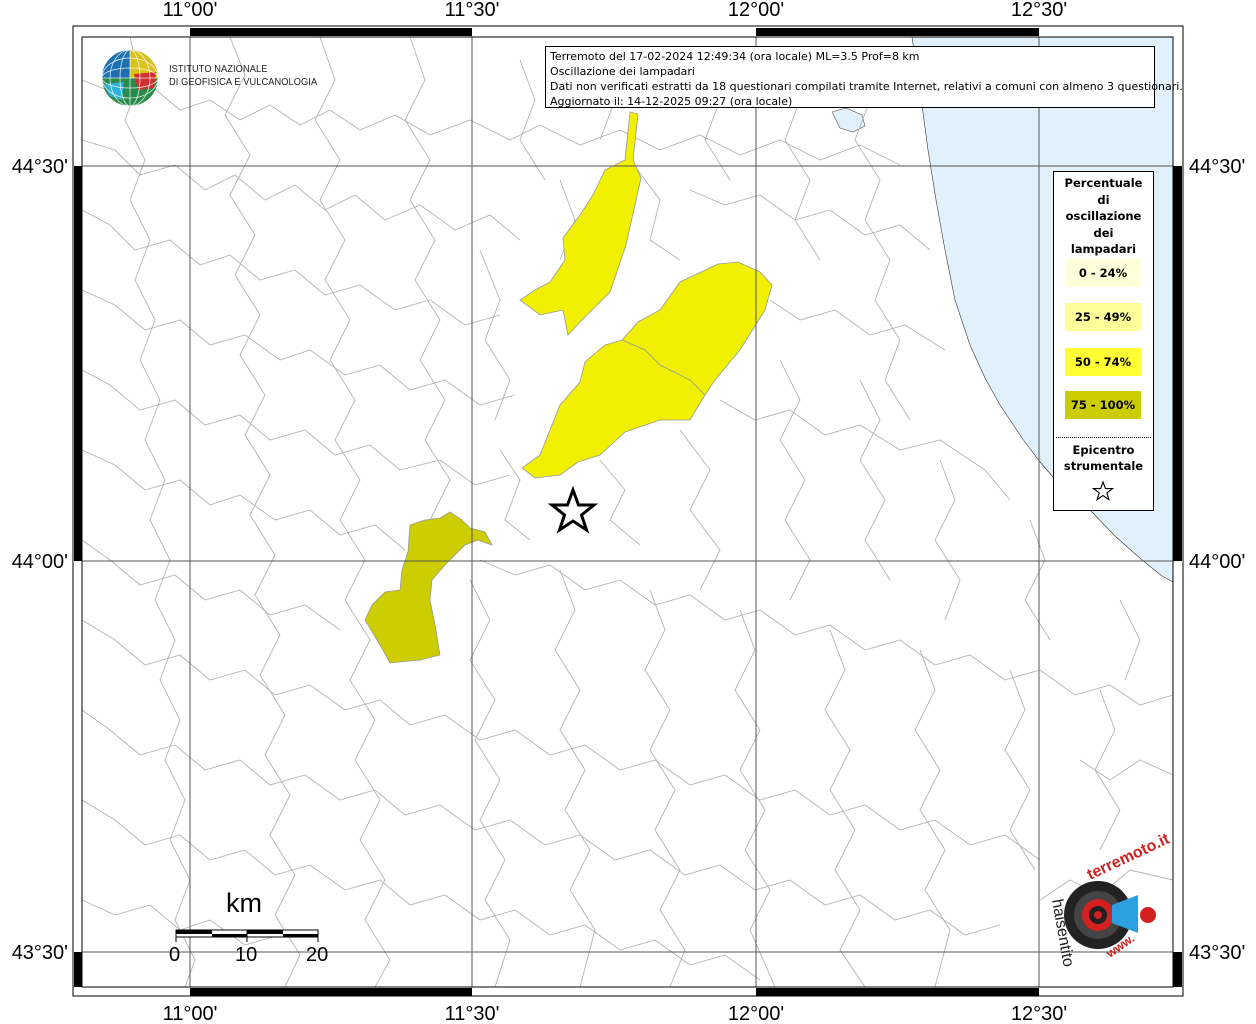  What do you see at coordinates (1103, 183) in the screenshot?
I see `legend-title-line1: Percentuale` at bounding box center [1103, 183].